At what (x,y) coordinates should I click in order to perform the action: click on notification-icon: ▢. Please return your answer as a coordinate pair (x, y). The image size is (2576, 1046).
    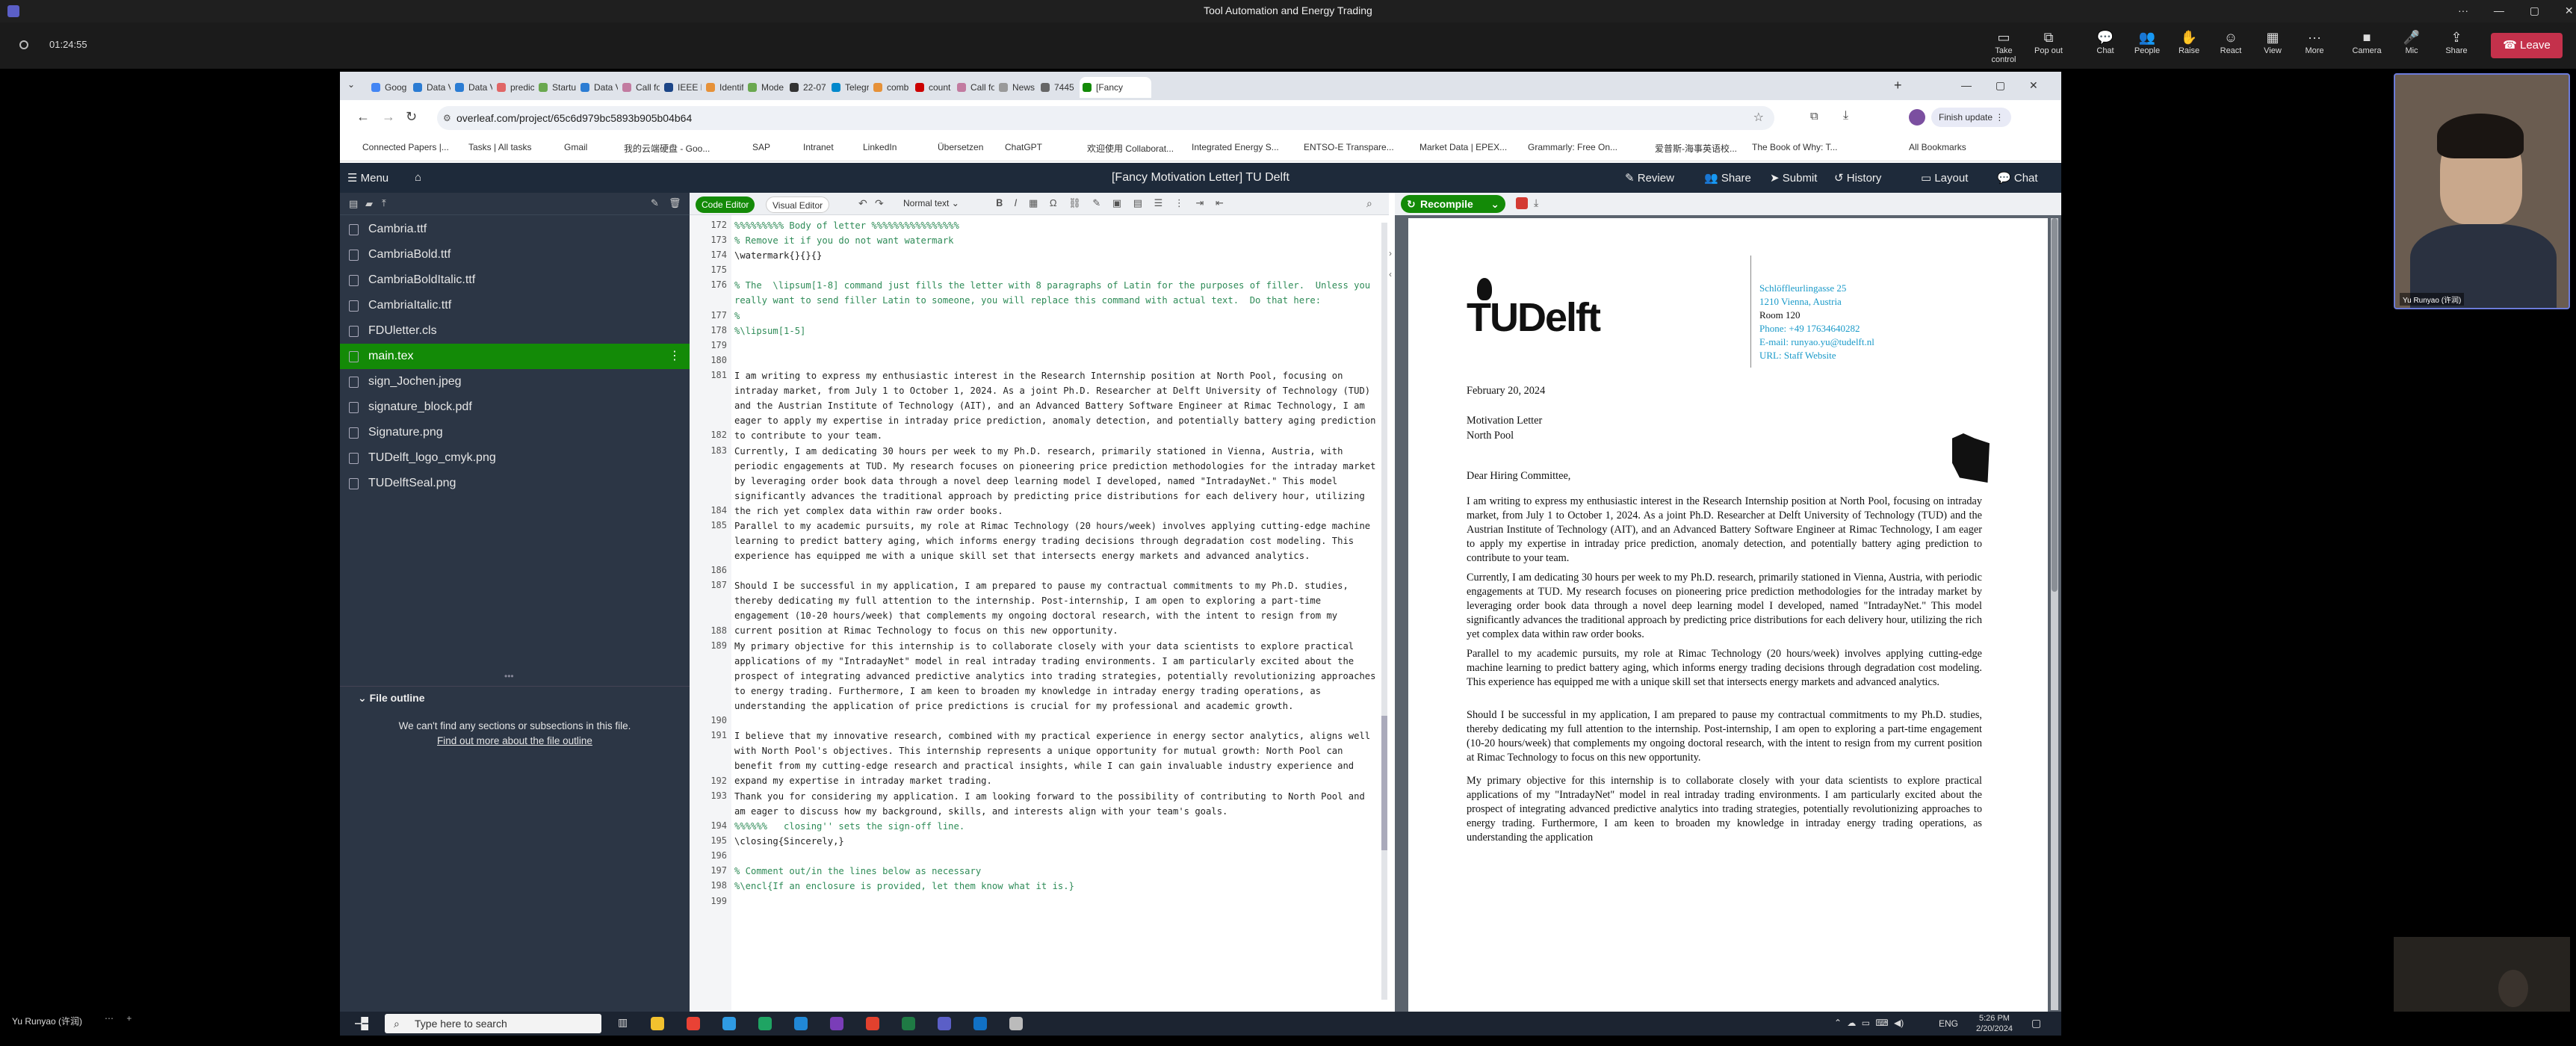
    Looking at the image, I should click on (2036, 1023).